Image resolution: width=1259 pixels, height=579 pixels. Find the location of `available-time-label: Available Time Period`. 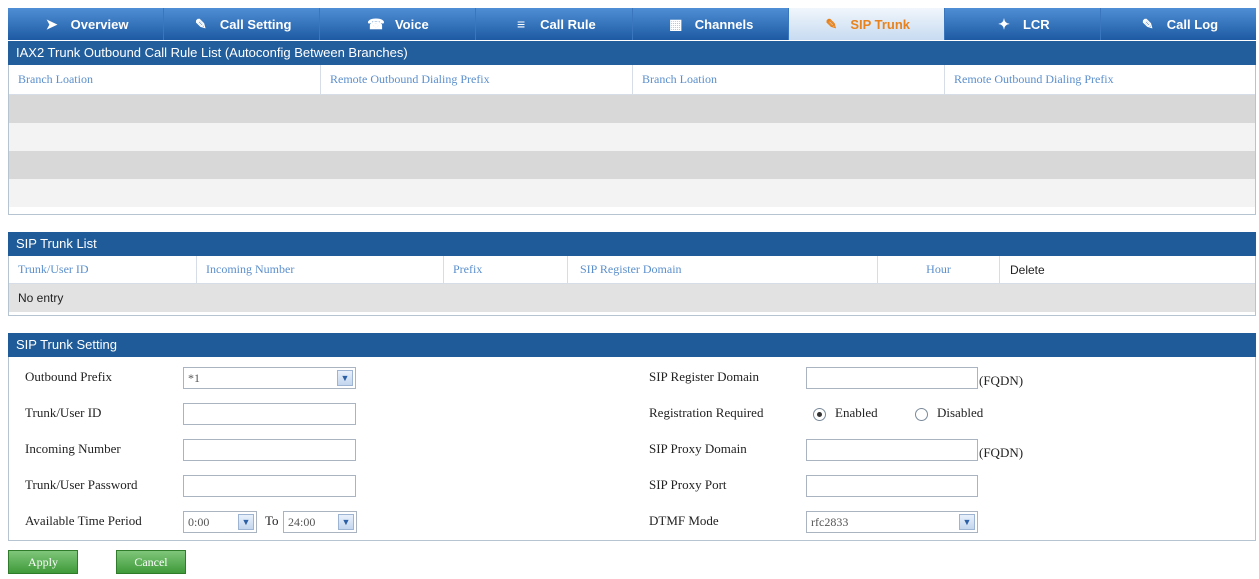

available-time-label: Available Time Period is located at coordinates (83, 520).